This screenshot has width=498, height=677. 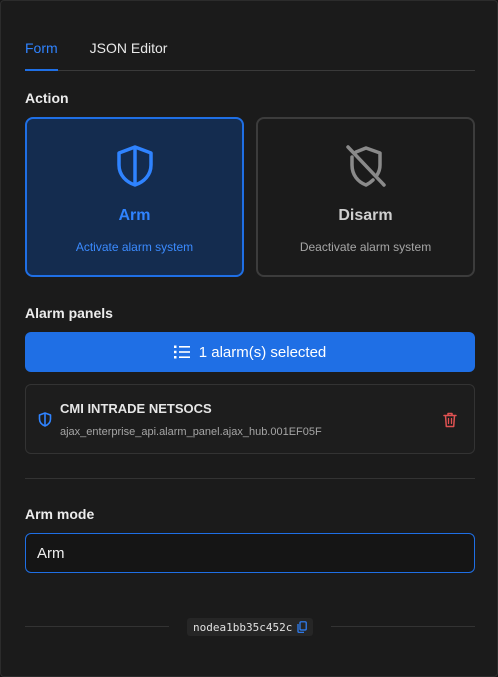 I want to click on node-id-text: nodea1bb35c452c, so click(x=243, y=627).